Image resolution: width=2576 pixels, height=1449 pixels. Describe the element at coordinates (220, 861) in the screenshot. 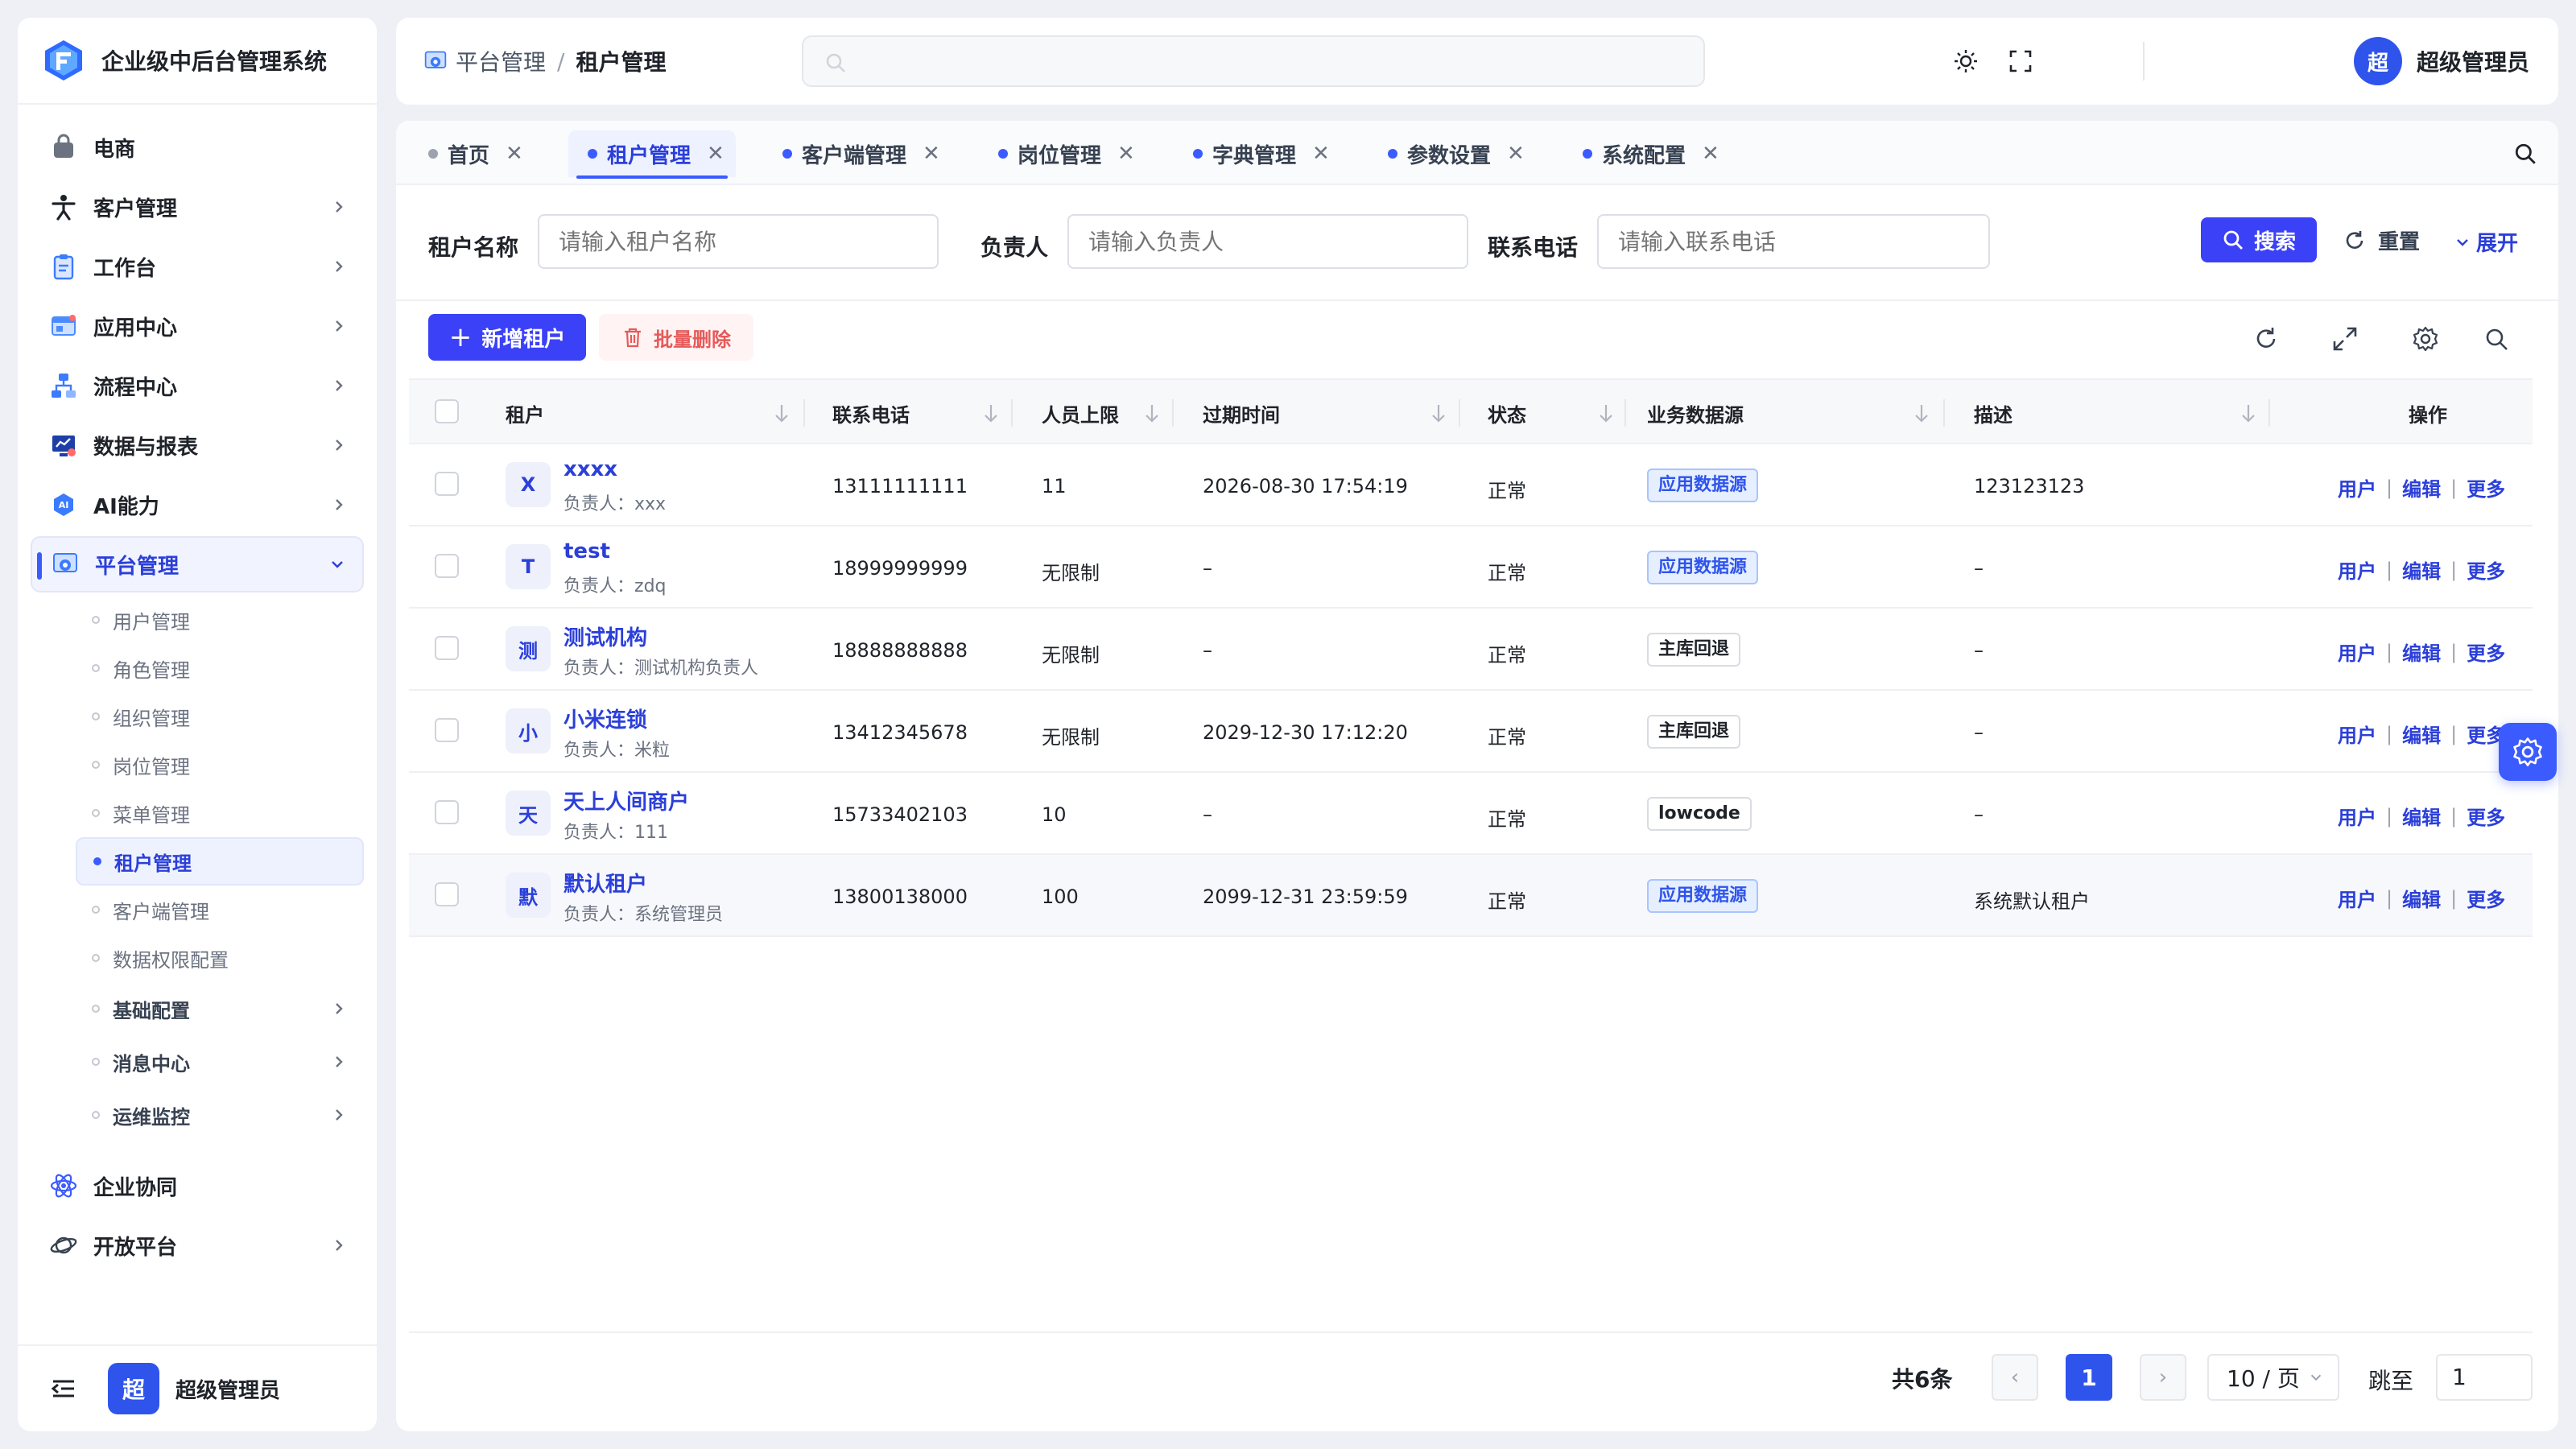

I see `sidebar-subitem-tenants: 租户管理` at that location.